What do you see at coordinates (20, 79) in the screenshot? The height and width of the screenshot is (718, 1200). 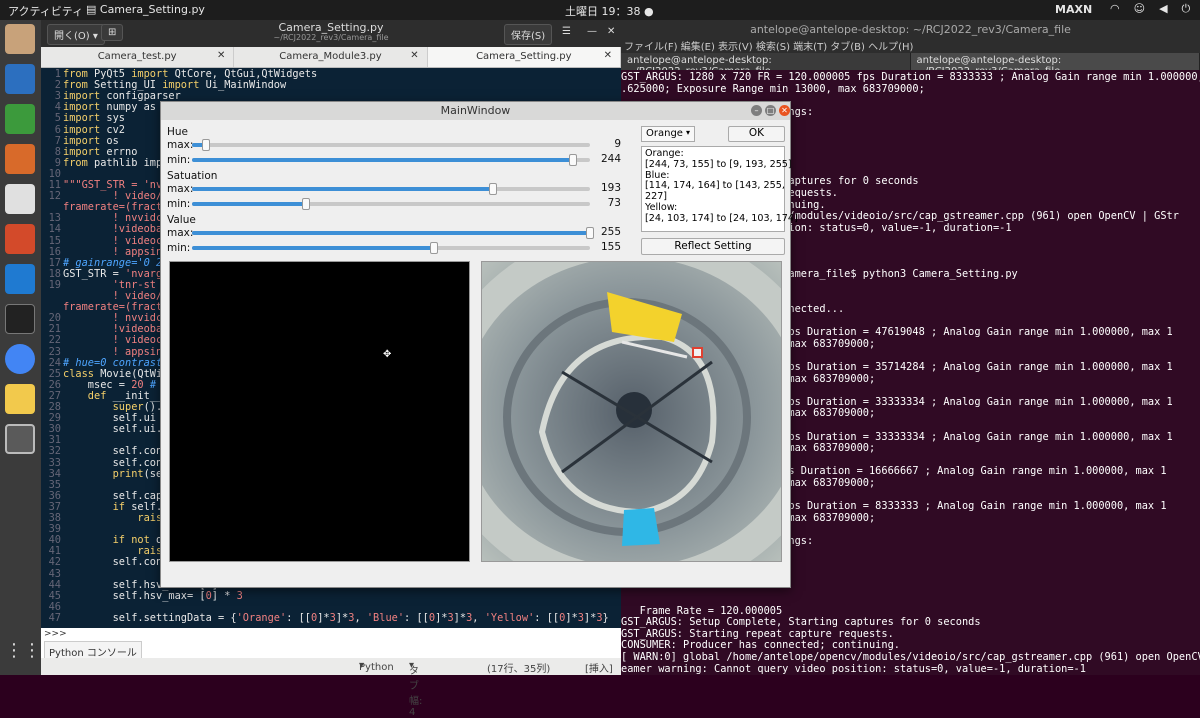 I see `writer-icon` at bounding box center [20, 79].